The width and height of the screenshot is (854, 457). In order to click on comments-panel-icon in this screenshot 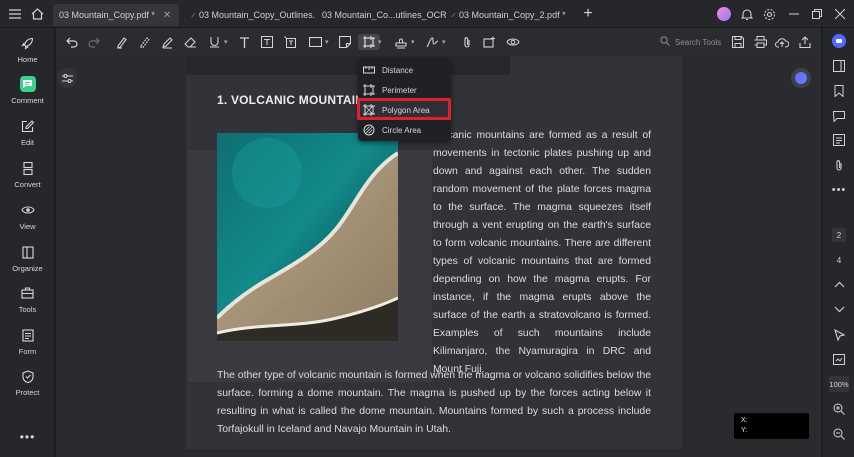, I will do `click(838, 116)`.